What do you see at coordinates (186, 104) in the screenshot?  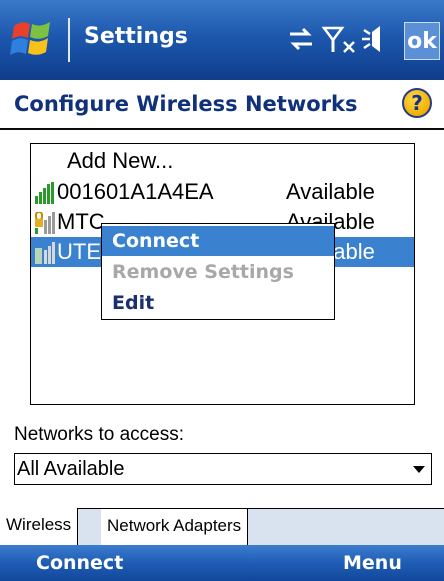 I see `page-title: Configure Wireless Networks` at bounding box center [186, 104].